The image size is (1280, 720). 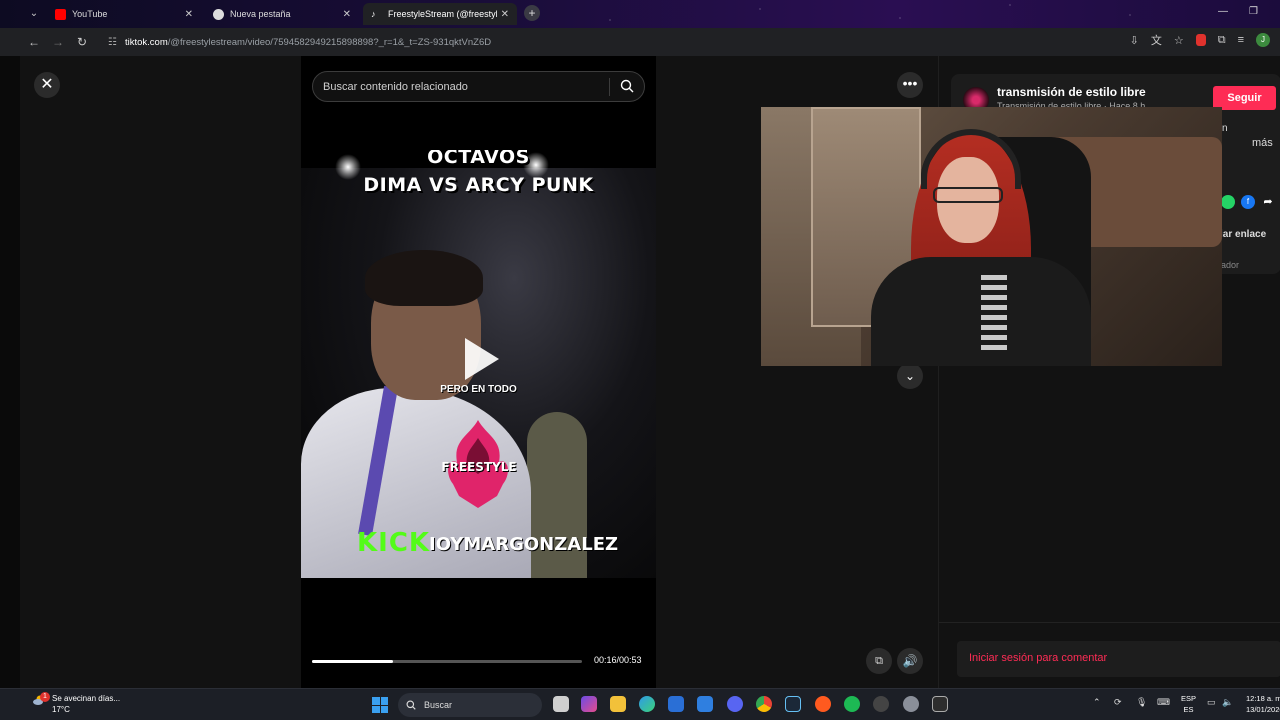 I want to click on volume-icon: 🔈, so click(x=1227, y=702).